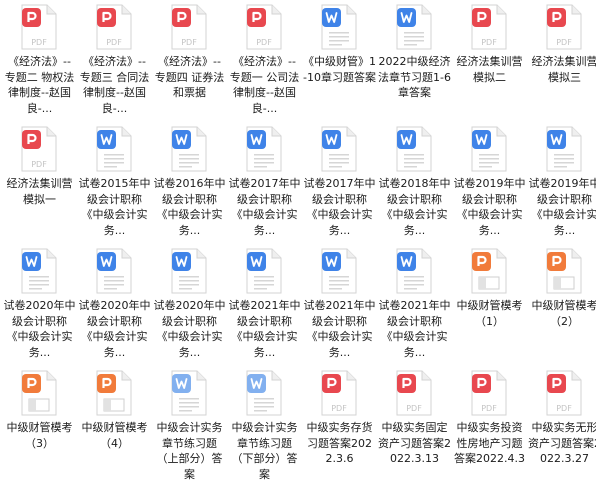  Describe the element at coordinates (561, 61) in the screenshot. I see `file-item: PDF 经济法集训营模拟三` at that location.